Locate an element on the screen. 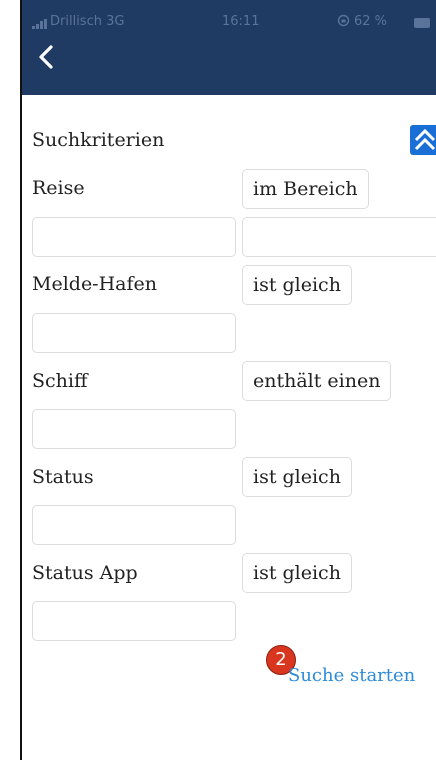 The width and height of the screenshot is (436, 760). operator-select-reise: im Bereich is located at coordinates (305, 189).